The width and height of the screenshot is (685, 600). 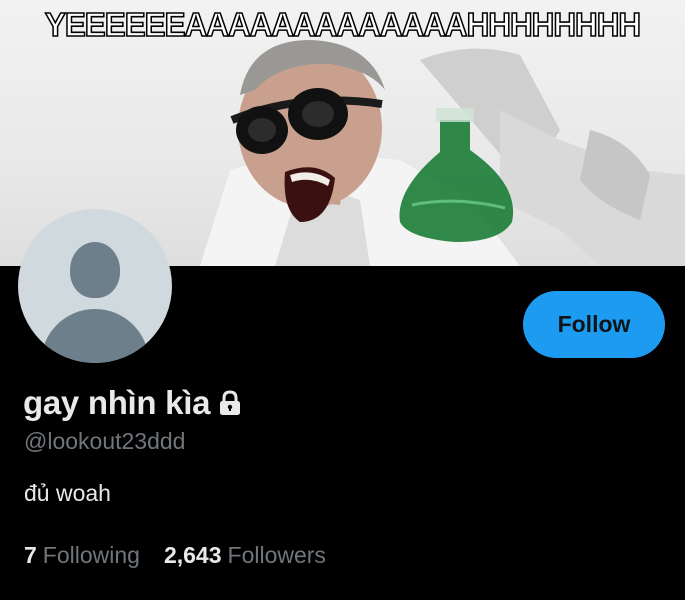 What do you see at coordinates (117, 402) in the screenshot?
I see `display-name: gay nhìn kìa` at bounding box center [117, 402].